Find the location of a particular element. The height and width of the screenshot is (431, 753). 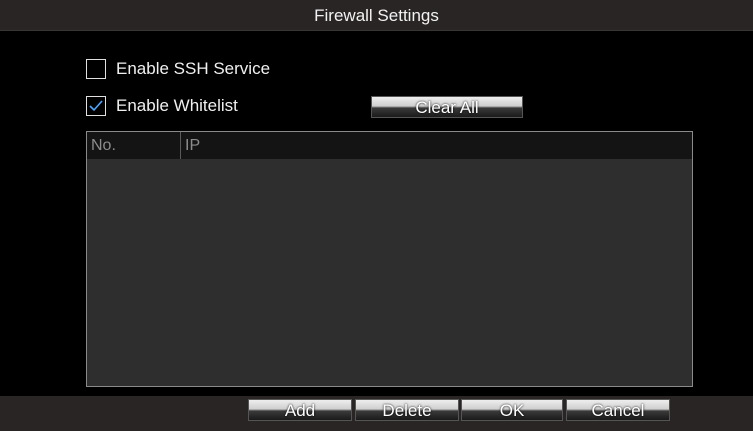

title-bar: Firewall Settings is located at coordinates (376, 15).